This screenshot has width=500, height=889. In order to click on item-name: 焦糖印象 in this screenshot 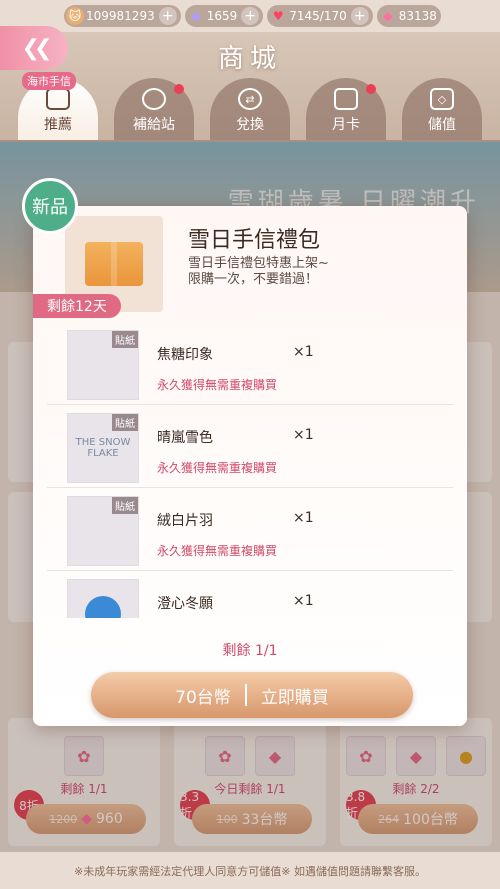, I will do `click(185, 355)`.